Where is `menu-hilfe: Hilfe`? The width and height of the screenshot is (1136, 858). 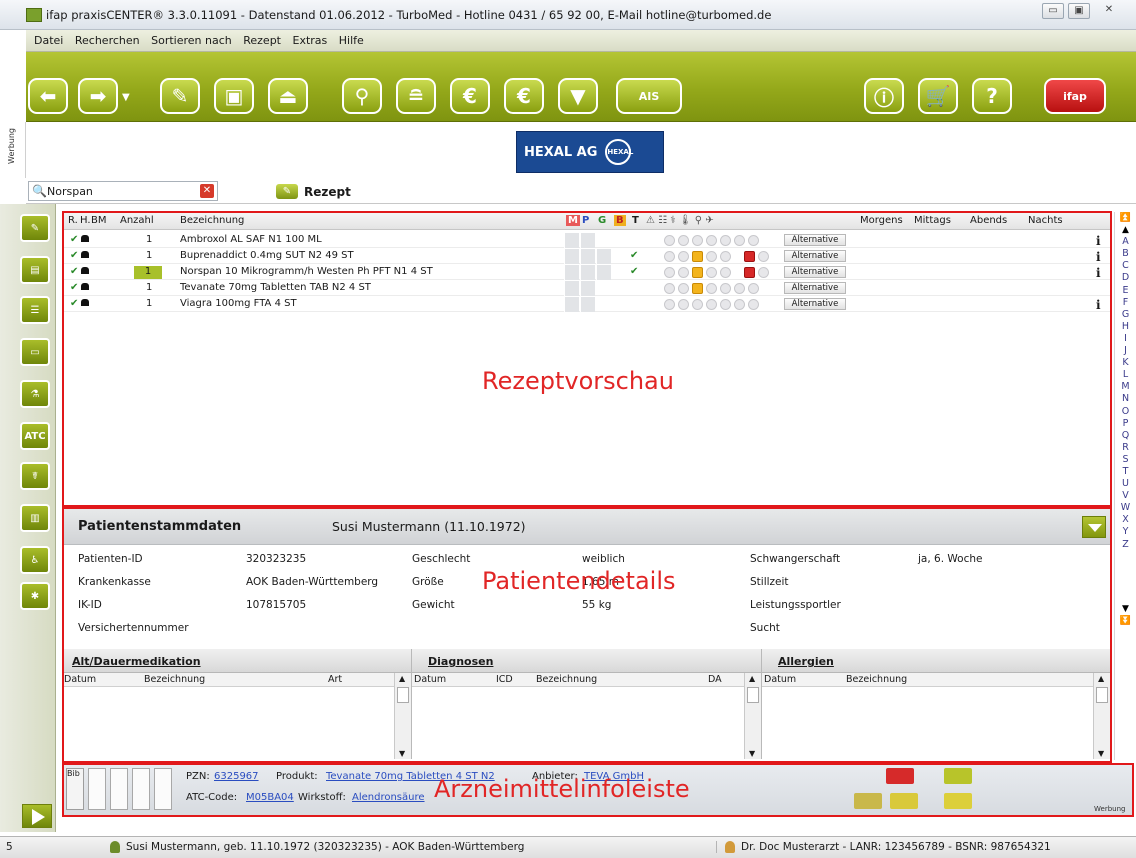
menu-hilfe: Hilfe is located at coordinates (351, 40).